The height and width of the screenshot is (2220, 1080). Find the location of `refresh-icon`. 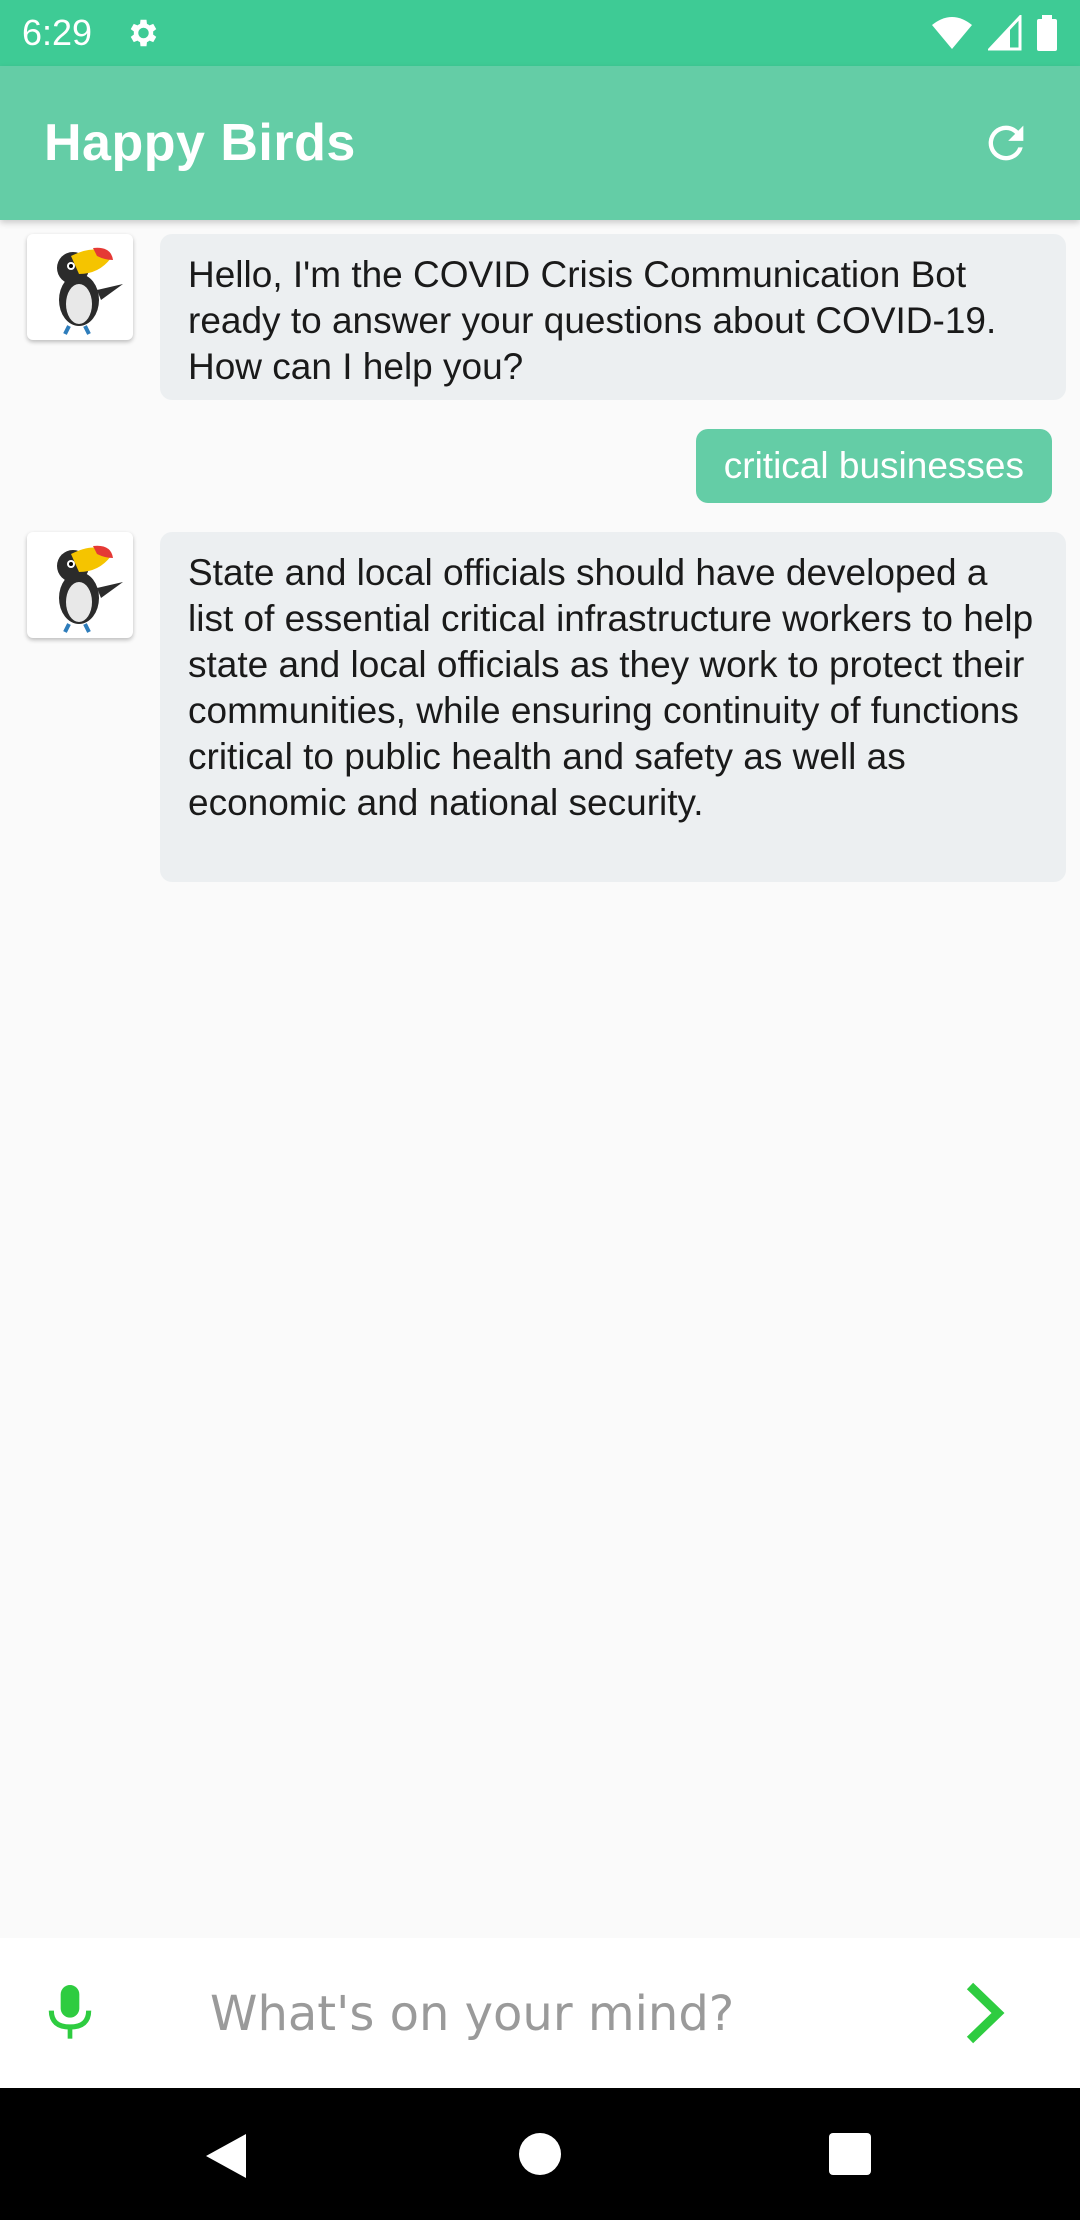

refresh-icon is located at coordinates (1006, 143).